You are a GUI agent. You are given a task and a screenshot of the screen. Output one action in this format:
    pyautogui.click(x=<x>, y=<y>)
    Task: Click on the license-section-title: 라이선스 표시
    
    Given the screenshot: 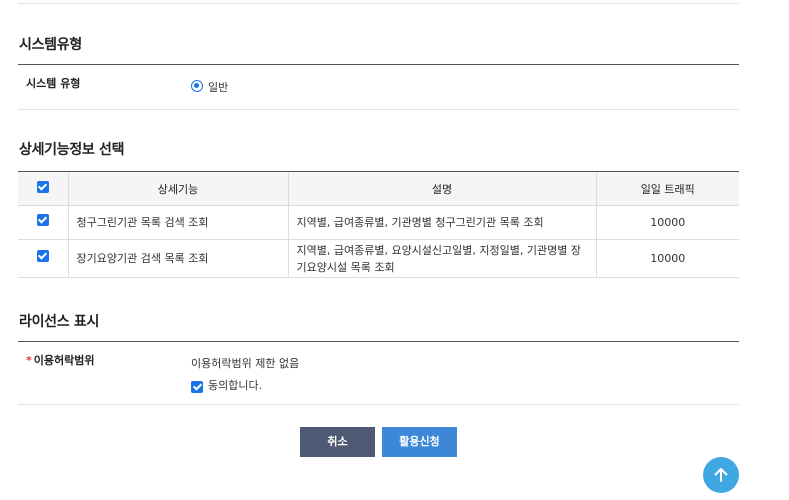 What is the action you would take?
    pyautogui.click(x=59, y=322)
    